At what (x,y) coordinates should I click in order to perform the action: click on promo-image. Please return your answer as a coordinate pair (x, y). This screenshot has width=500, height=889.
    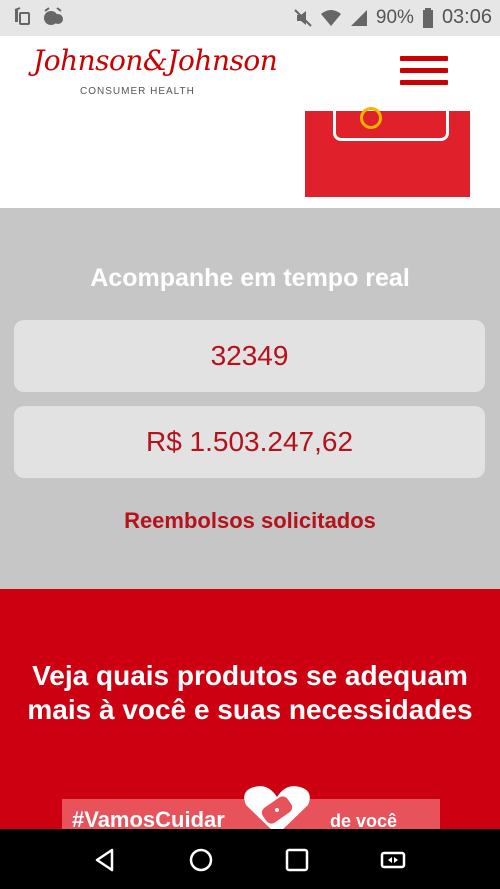
    Looking at the image, I should click on (387, 148).